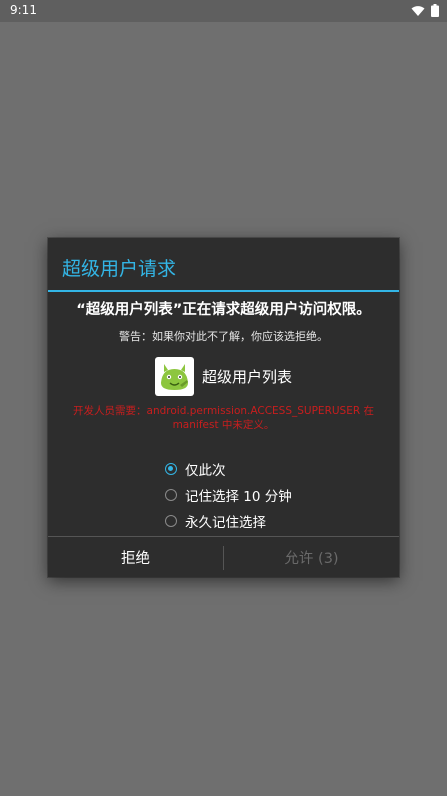 This screenshot has width=447, height=796. What do you see at coordinates (223, 291) in the screenshot?
I see `title-divider` at bounding box center [223, 291].